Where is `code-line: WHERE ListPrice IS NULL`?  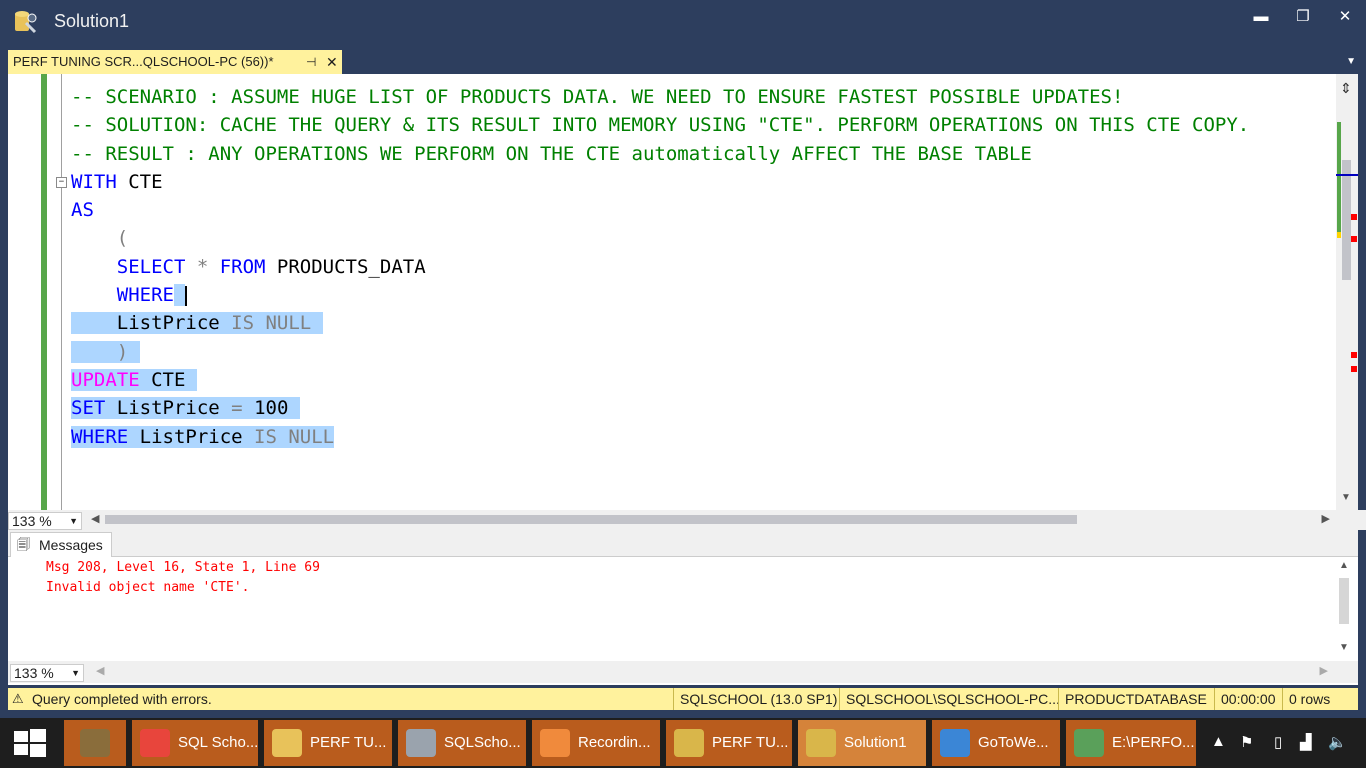 code-line: WHERE ListPrice IS NULL is located at coordinates (660, 437).